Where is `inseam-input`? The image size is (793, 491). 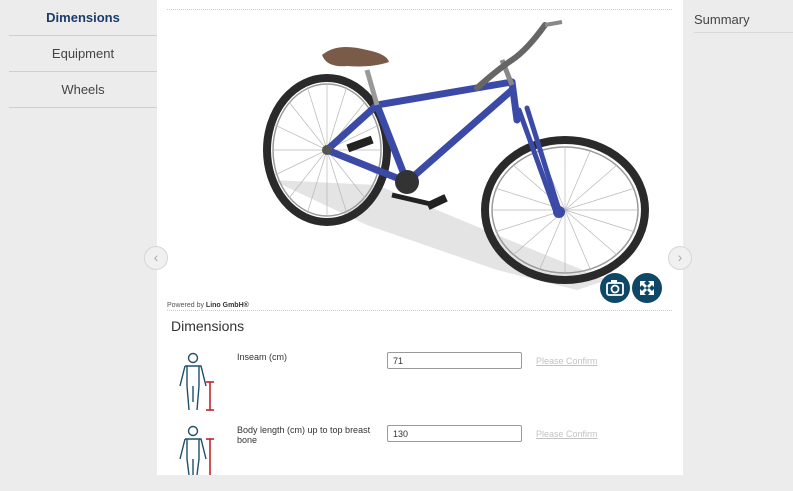 inseam-input is located at coordinates (454, 360).